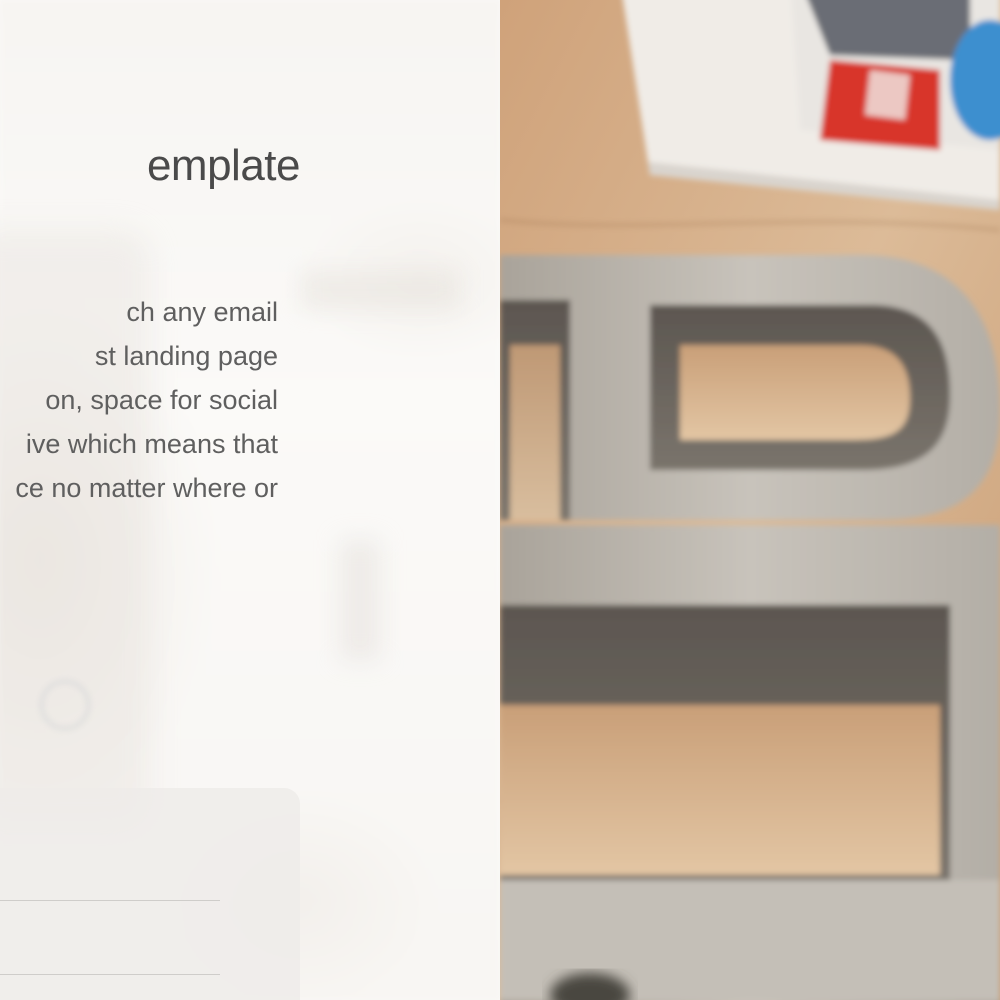 Image resolution: width=1000 pixels, height=1000 pixels. Describe the element at coordinates (186, 356) in the screenshot. I see `description-line: st landing page` at that location.